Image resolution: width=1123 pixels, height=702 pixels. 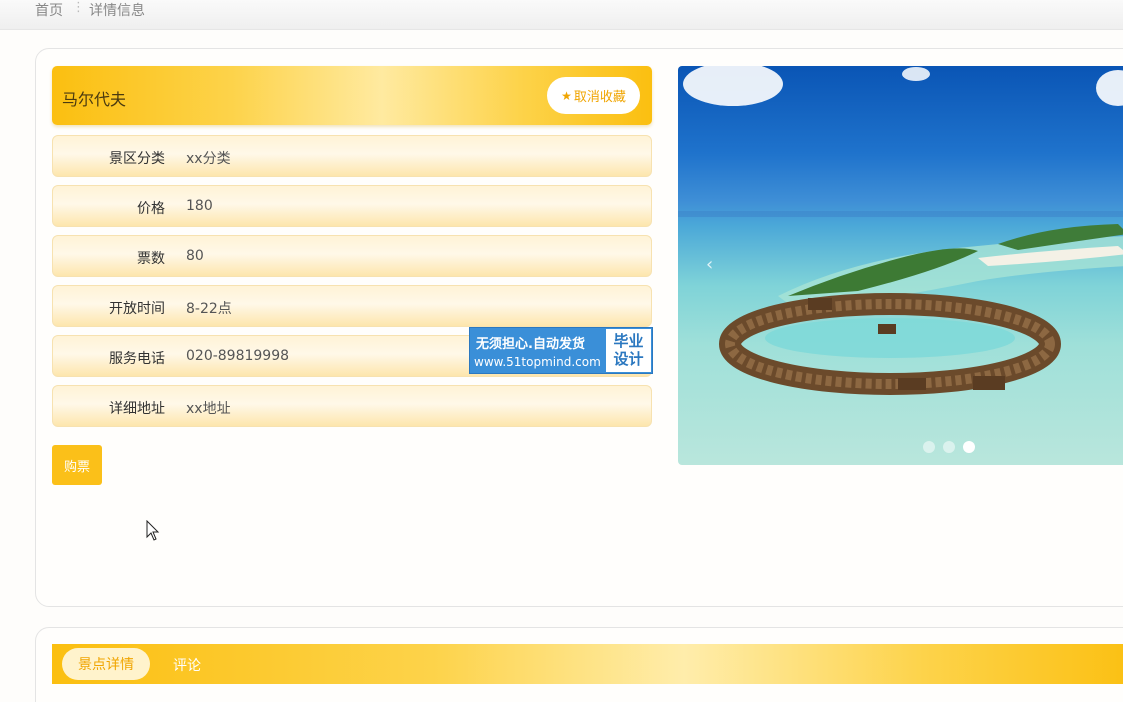 I want to click on breadcrumb-current: 详情信息, so click(x=117, y=11).